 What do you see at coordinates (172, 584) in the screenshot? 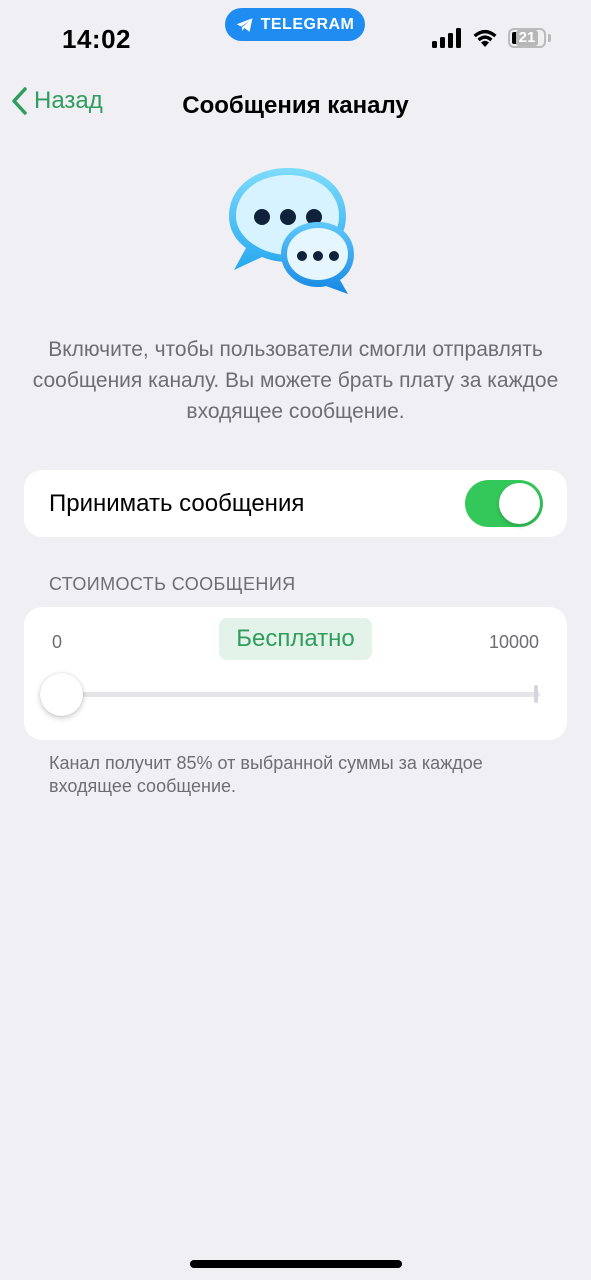
I see `price-section-header: СТОИМОСТЬ СООБЩЕНИЯ` at bounding box center [172, 584].